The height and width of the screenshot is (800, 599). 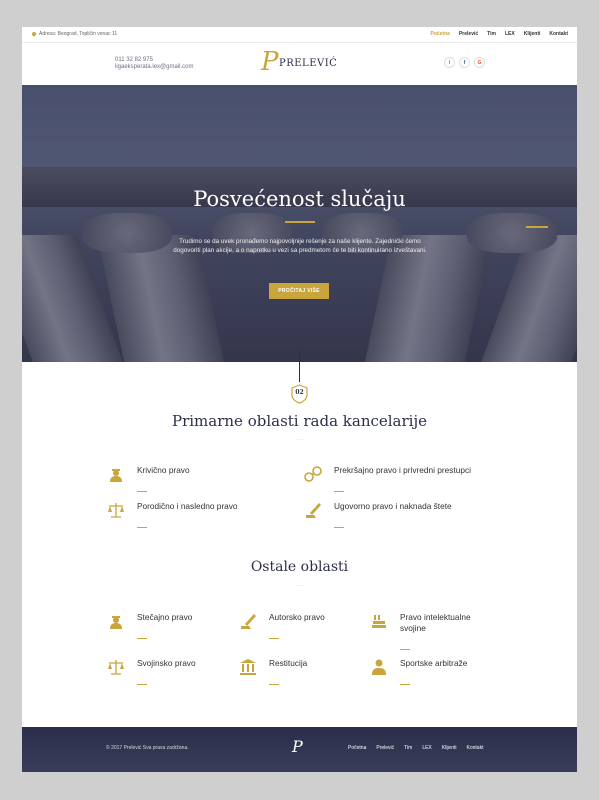 I want to click on other-item: Autorsko pravo, so click(x=282, y=625).